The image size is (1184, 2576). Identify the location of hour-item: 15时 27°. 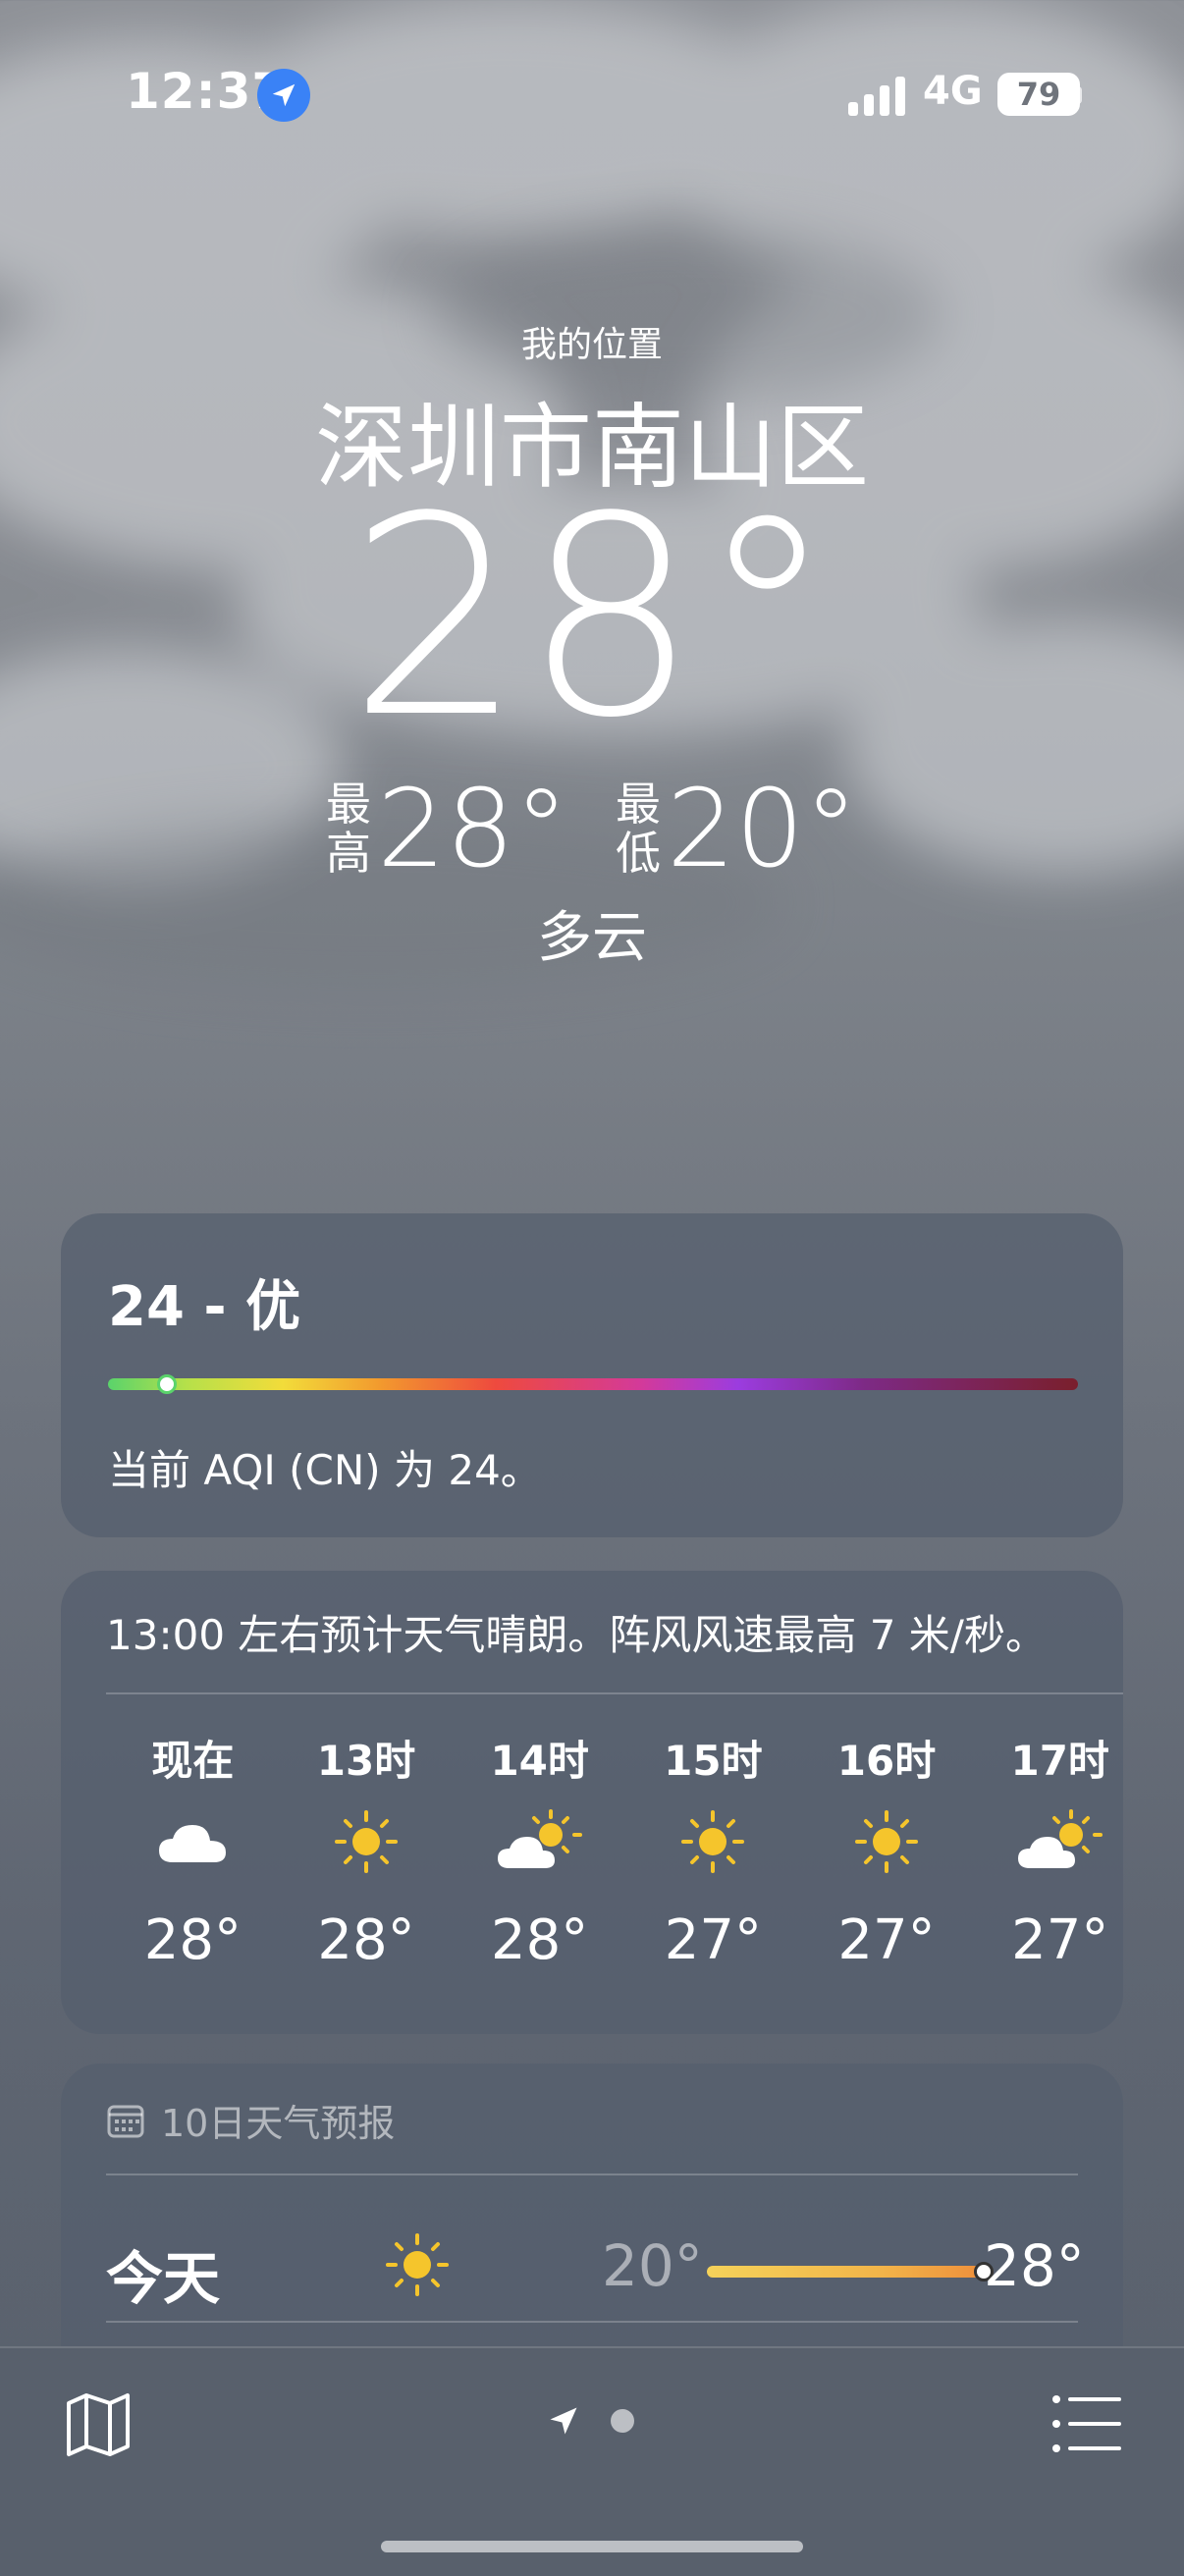
(713, 1850).